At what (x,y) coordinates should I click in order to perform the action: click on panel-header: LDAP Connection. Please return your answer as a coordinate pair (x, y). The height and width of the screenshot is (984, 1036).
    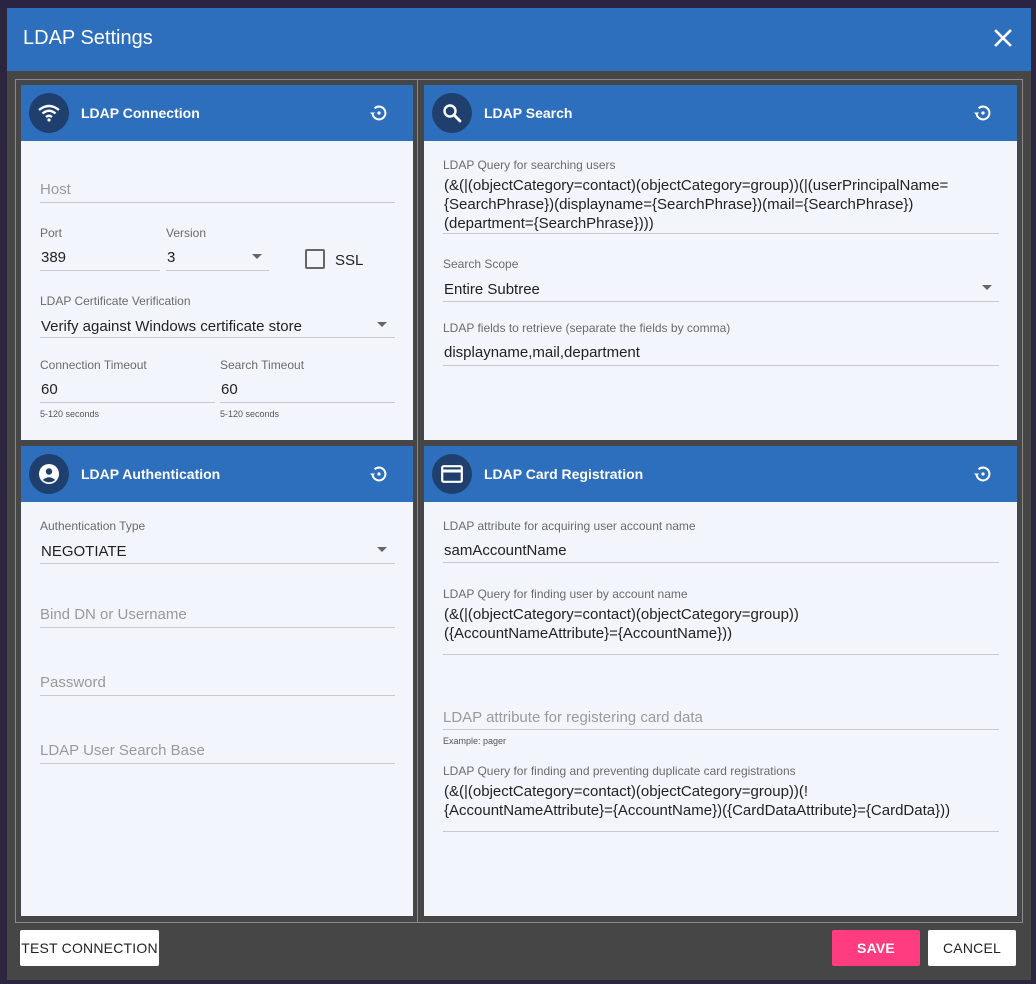
    Looking at the image, I should click on (217, 113).